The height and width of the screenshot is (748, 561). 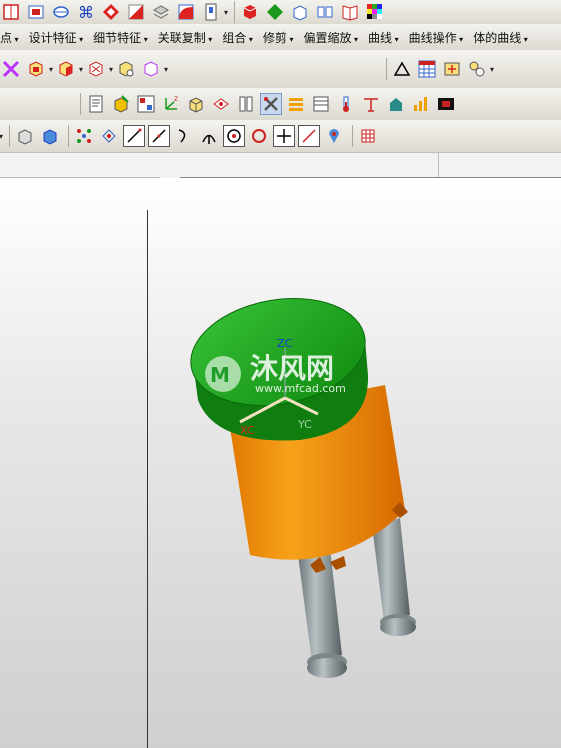 I want to click on pin-right, so click(x=394, y=577).